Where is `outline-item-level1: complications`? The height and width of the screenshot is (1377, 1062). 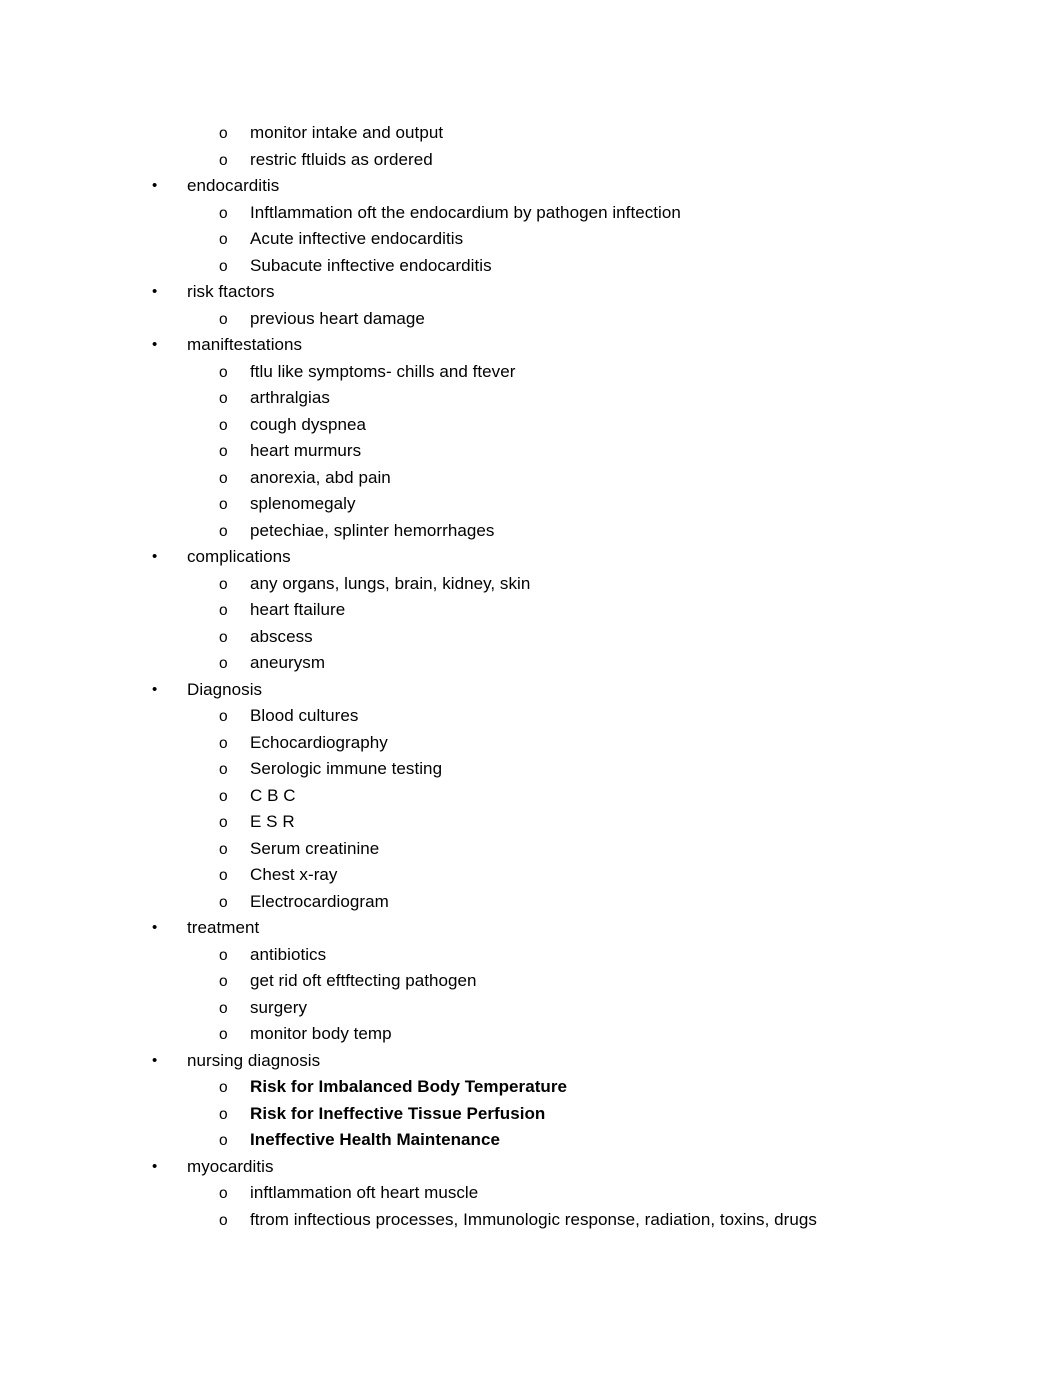
outline-item-level1: complications is located at coordinates (531, 557).